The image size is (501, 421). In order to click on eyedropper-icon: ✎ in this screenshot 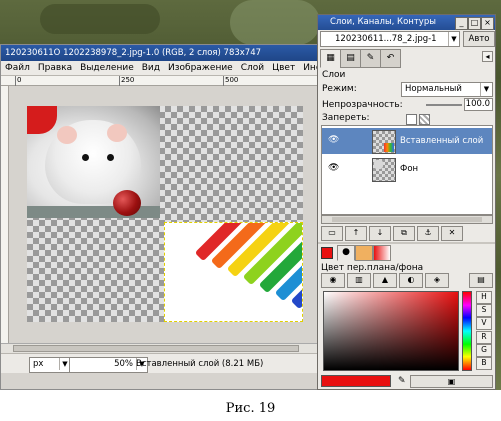, I will do `click(403, 381)`.